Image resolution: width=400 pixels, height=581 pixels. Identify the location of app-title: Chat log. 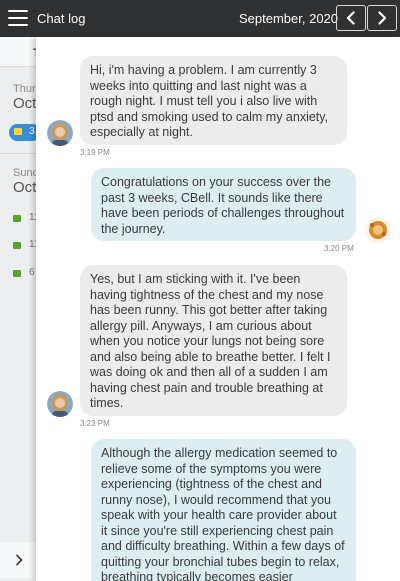
(61, 18).